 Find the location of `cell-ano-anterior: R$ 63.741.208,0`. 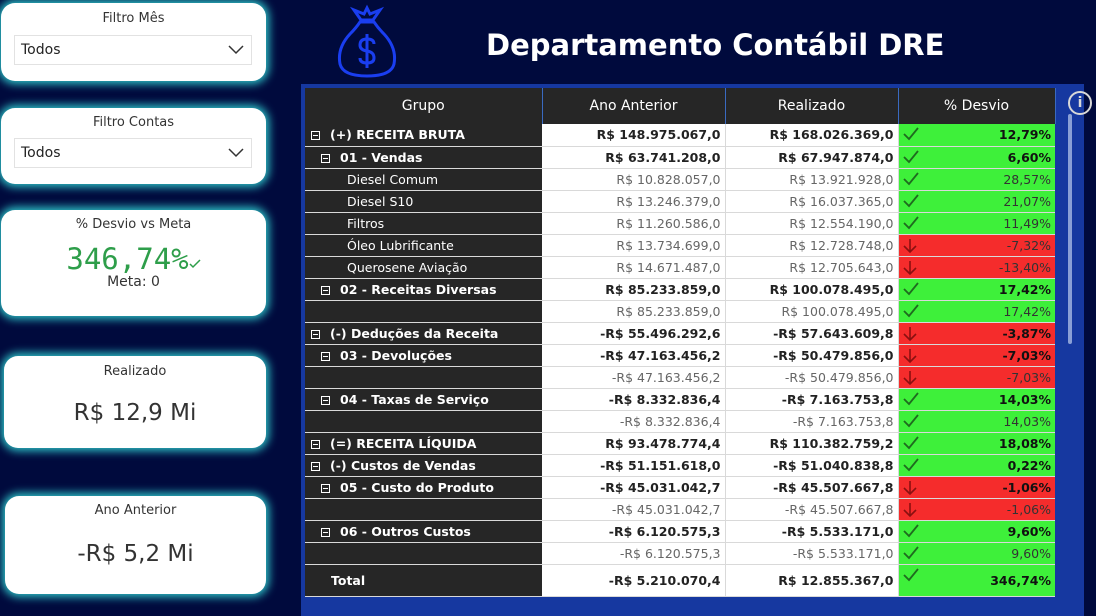

cell-ano-anterior: R$ 63.741.208,0 is located at coordinates (634, 157).